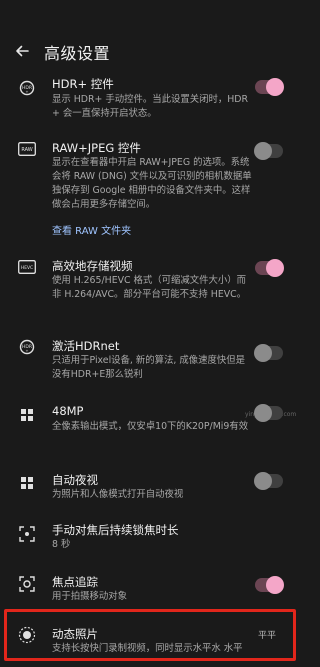  What do you see at coordinates (27, 347) in the screenshot?
I see `hdrnet-icon: HDR +` at bounding box center [27, 347].